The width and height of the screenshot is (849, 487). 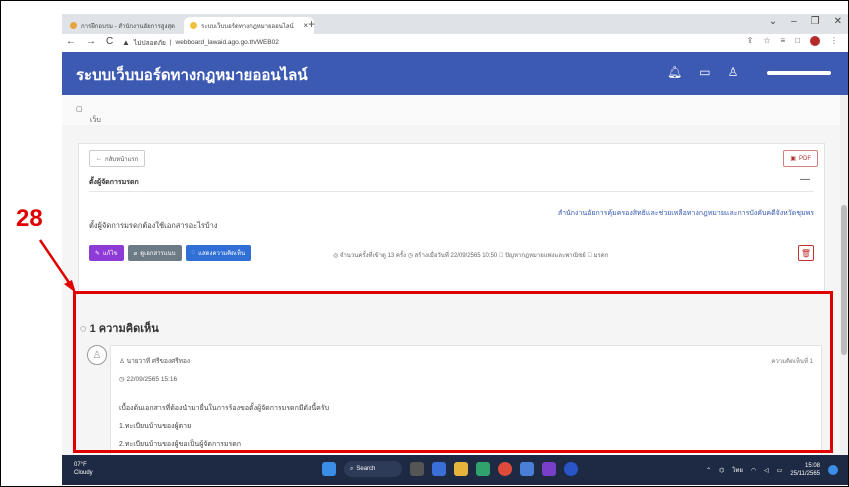 I want to click on annotation-arrow, so click(x=57, y=266).